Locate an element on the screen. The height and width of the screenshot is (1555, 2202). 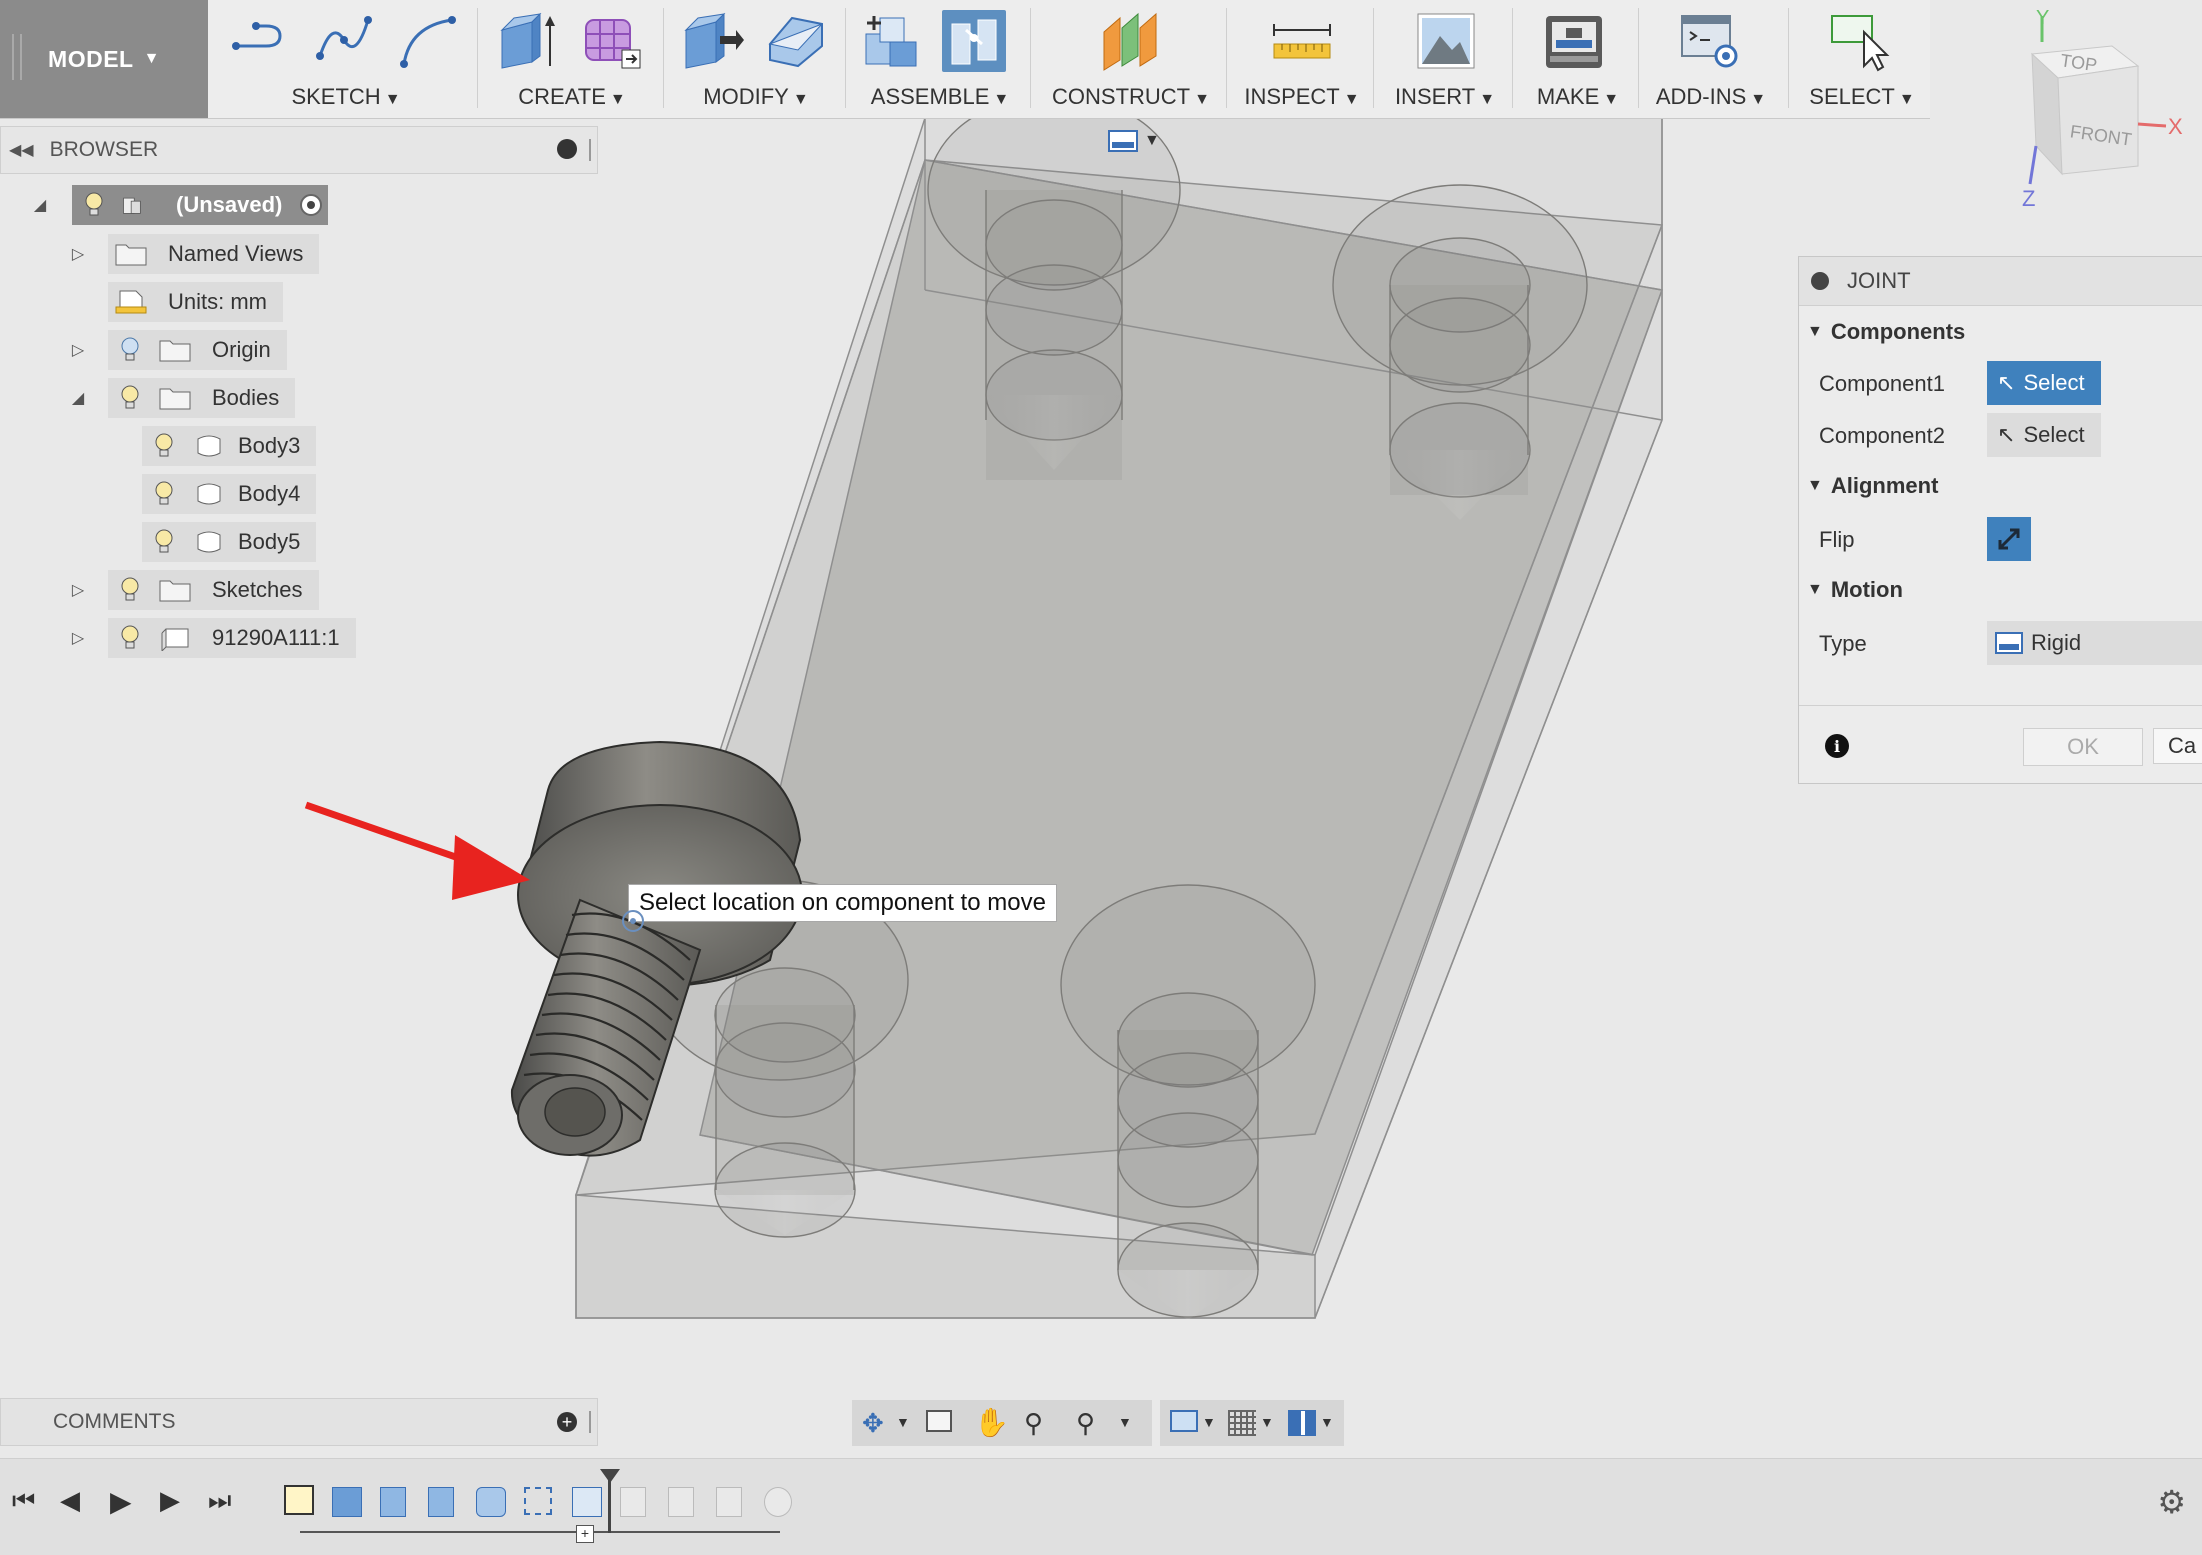
toolbar-group-sketch: SKETCH ▼ is located at coordinates (346, 59).